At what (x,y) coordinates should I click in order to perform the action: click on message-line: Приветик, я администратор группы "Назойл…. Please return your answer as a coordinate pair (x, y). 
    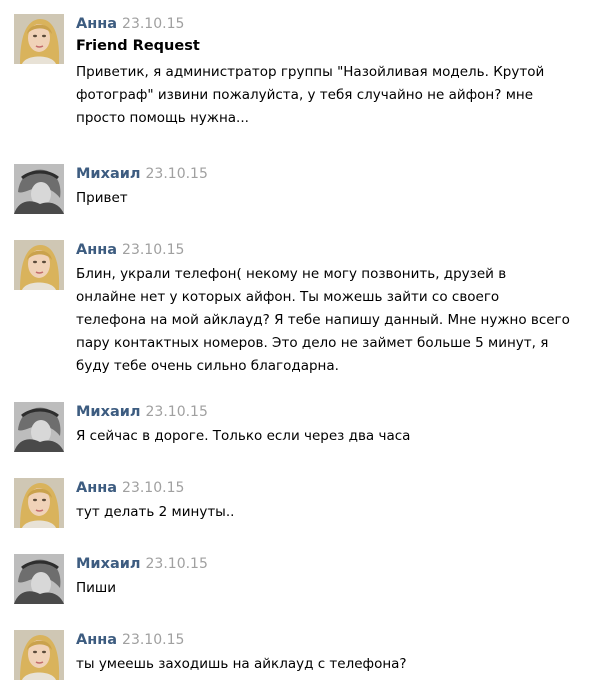
    Looking at the image, I should click on (310, 72).